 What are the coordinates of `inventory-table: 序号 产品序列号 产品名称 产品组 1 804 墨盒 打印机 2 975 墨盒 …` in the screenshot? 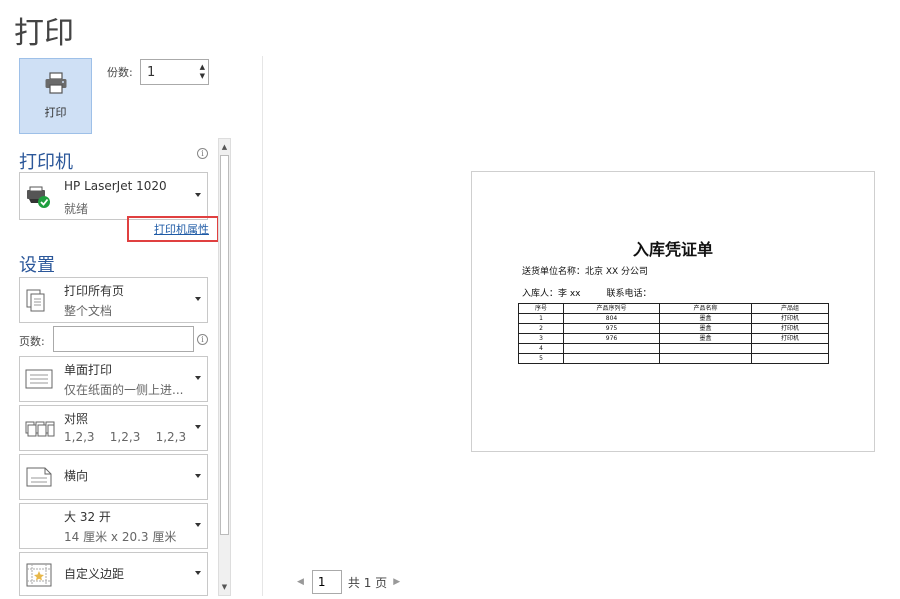 It's located at (673, 333).